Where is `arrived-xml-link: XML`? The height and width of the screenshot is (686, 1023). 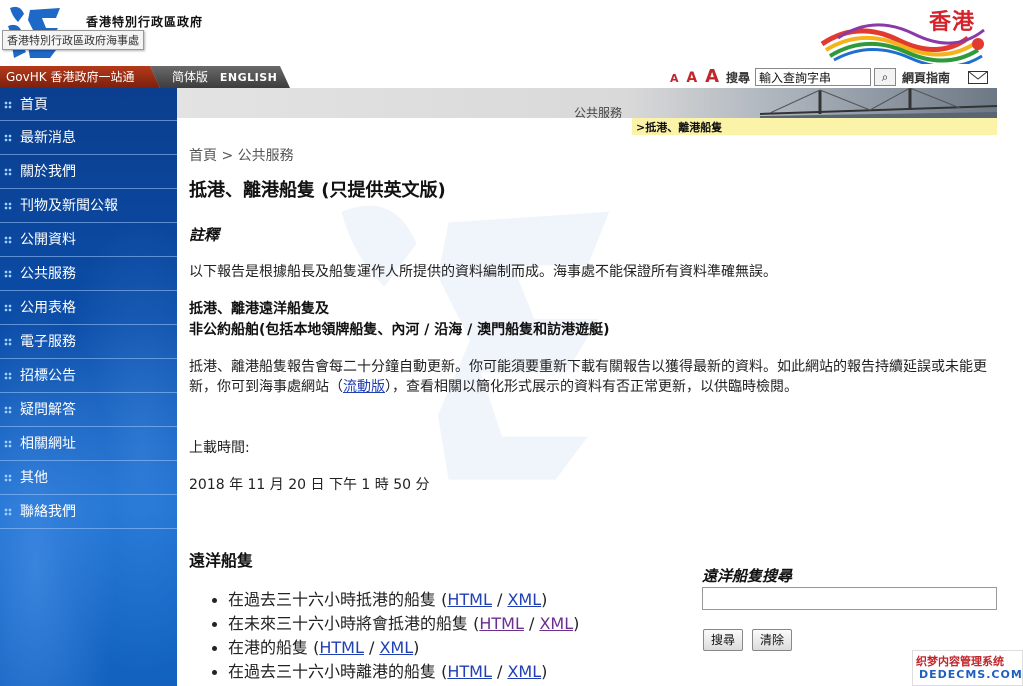
arrived-xml-link: XML is located at coordinates (524, 599).